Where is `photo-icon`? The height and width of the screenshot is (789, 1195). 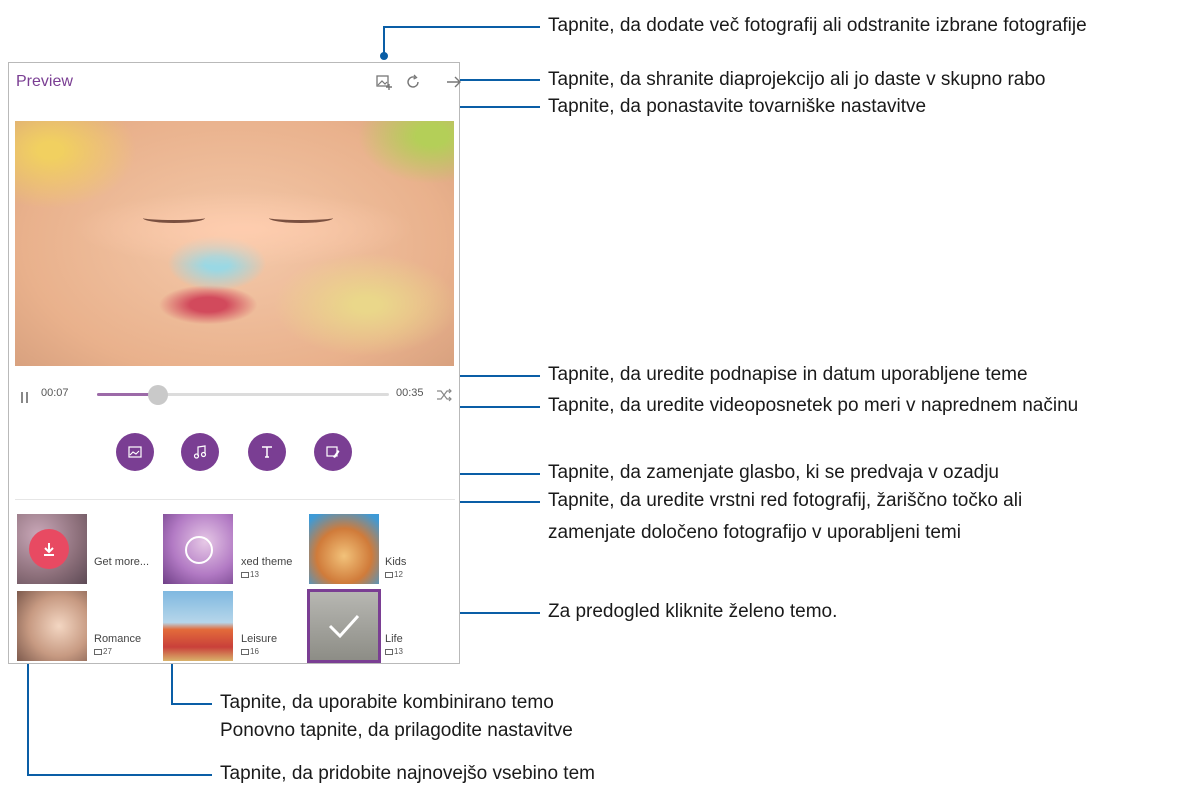
photo-icon is located at coordinates (135, 452).